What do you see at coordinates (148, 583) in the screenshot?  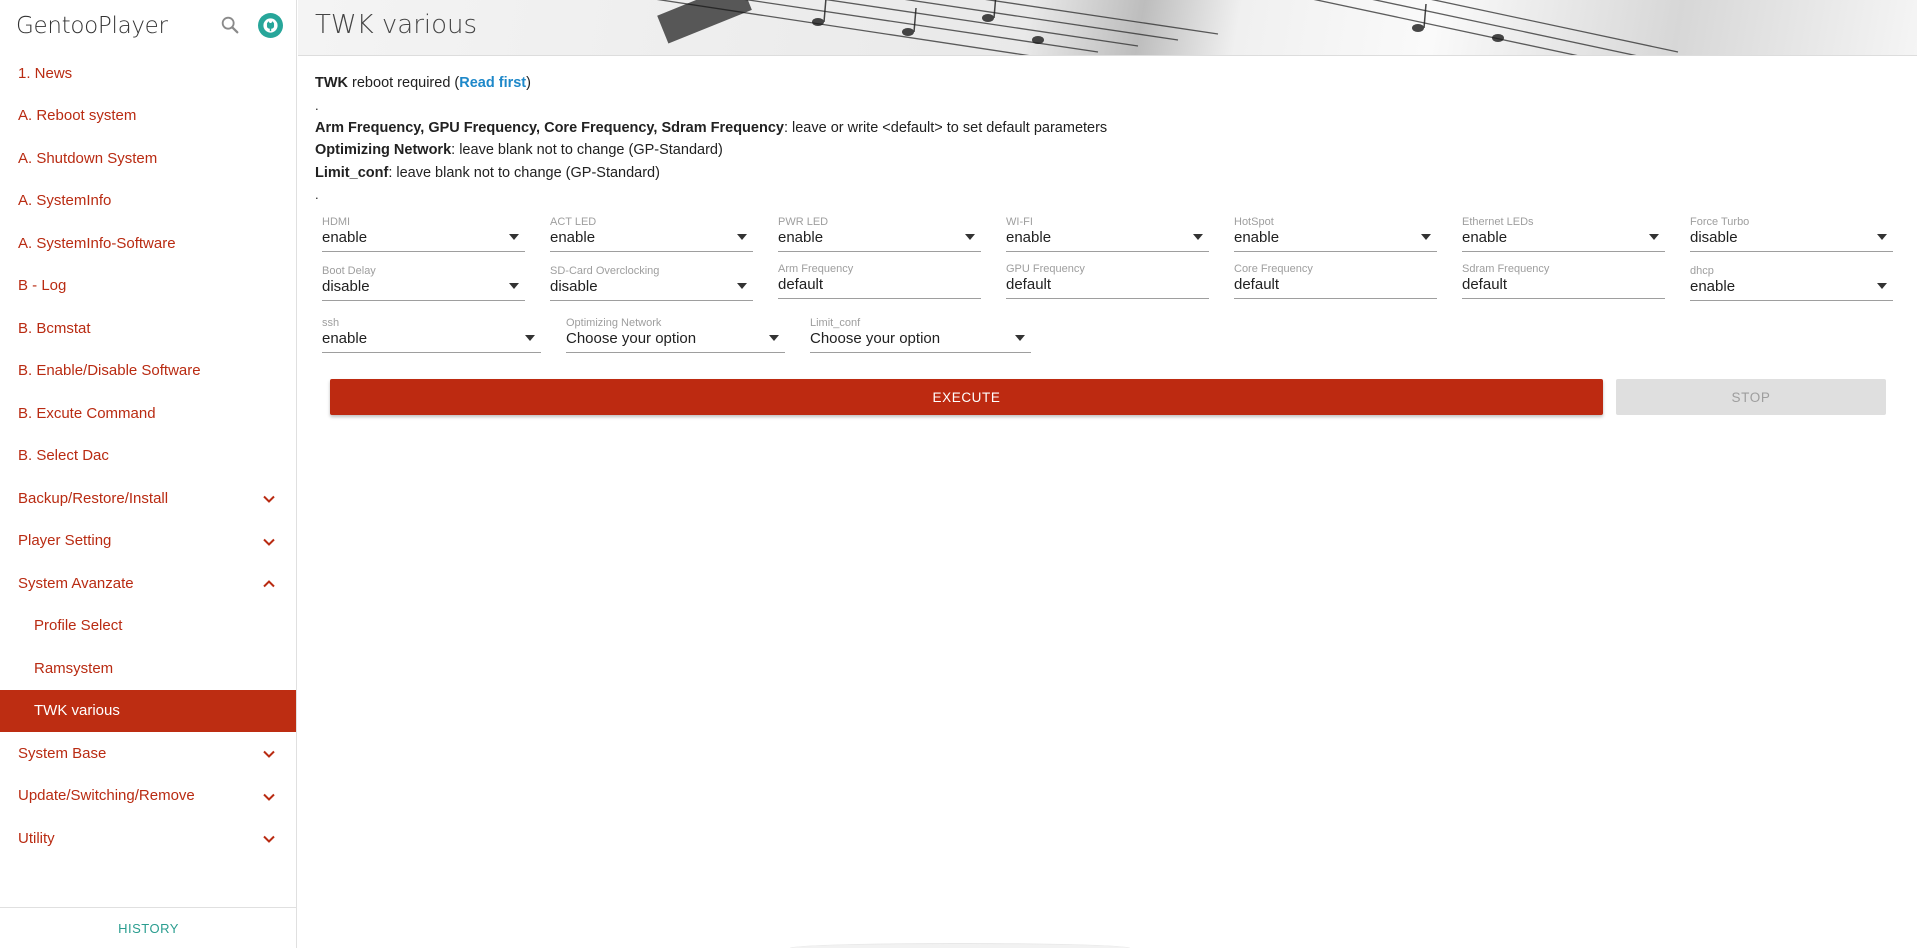 I see `sidebar-item-system-avanzate: System Avanzate` at bounding box center [148, 583].